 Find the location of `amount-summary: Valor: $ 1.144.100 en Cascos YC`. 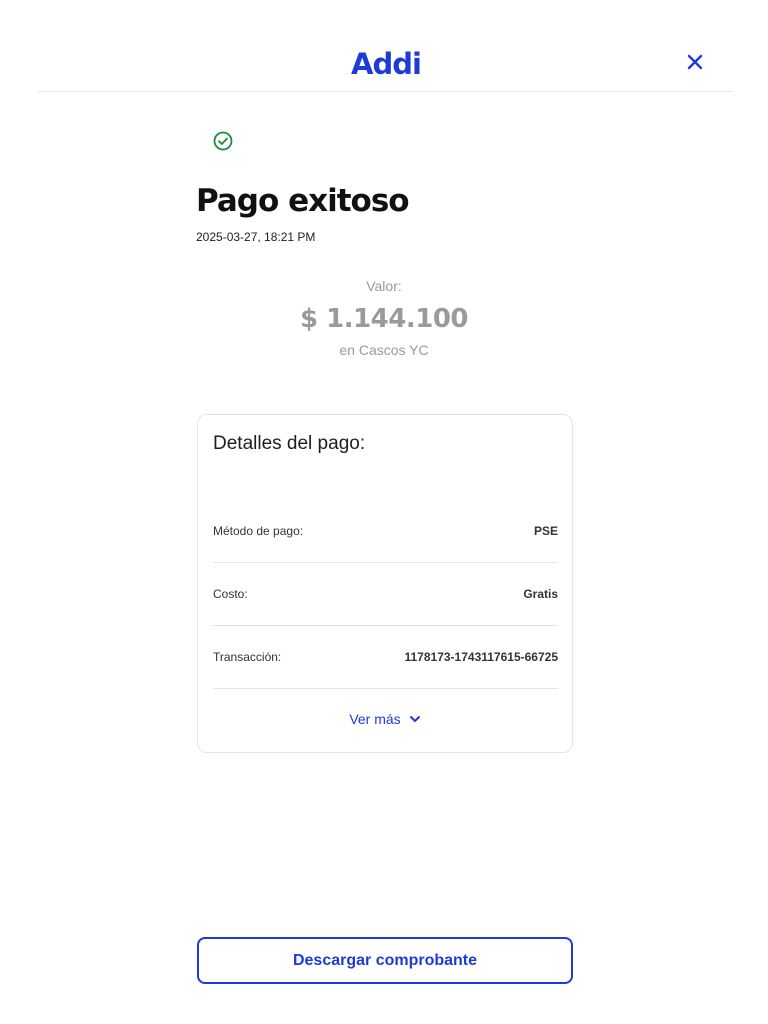

amount-summary: Valor: $ 1.144.100 en Cascos YC is located at coordinates (384, 318).